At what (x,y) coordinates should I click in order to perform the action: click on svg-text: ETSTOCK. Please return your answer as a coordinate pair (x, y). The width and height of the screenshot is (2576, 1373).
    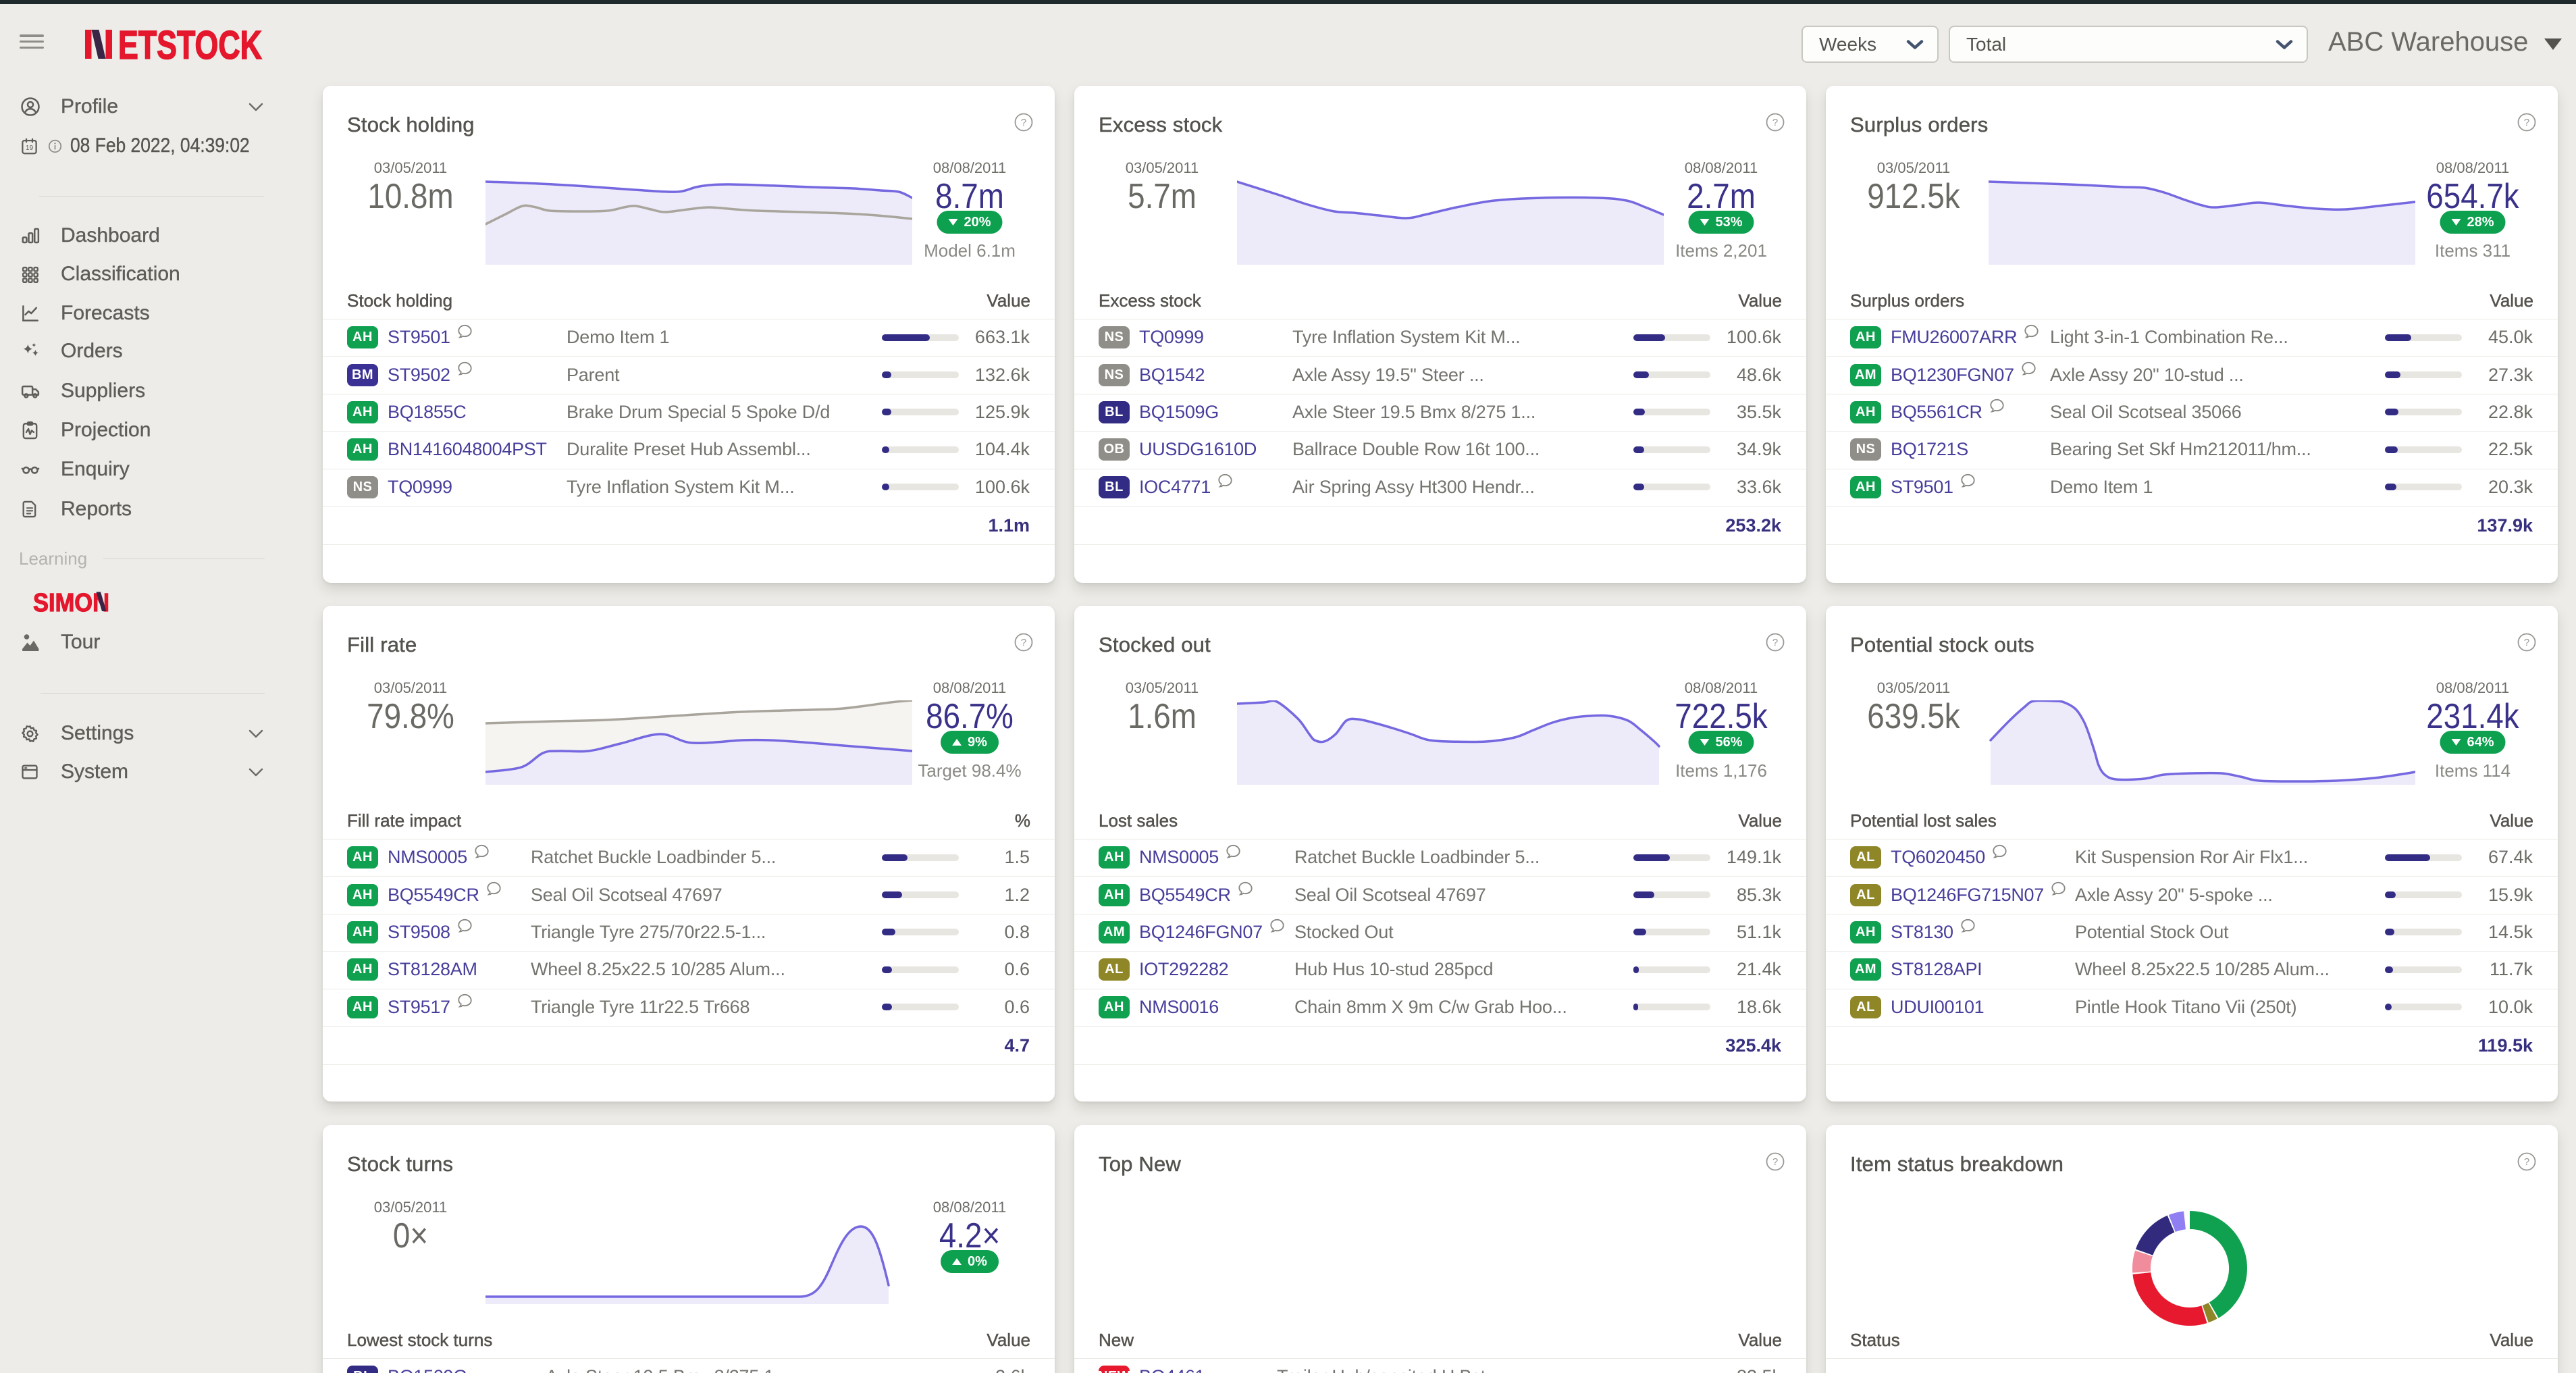
    Looking at the image, I should click on (190, 45).